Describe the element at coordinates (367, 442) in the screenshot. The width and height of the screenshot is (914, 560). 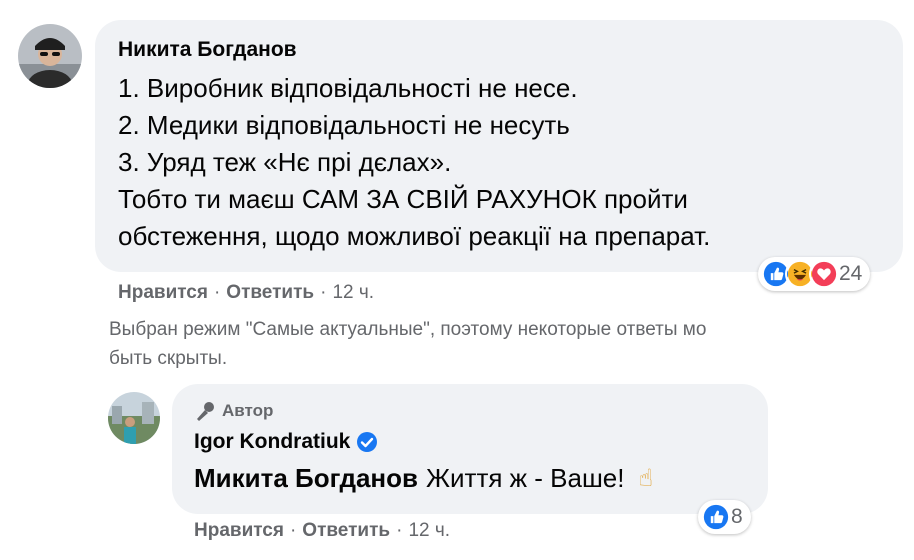
I see `verified-badge-icon` at that location.